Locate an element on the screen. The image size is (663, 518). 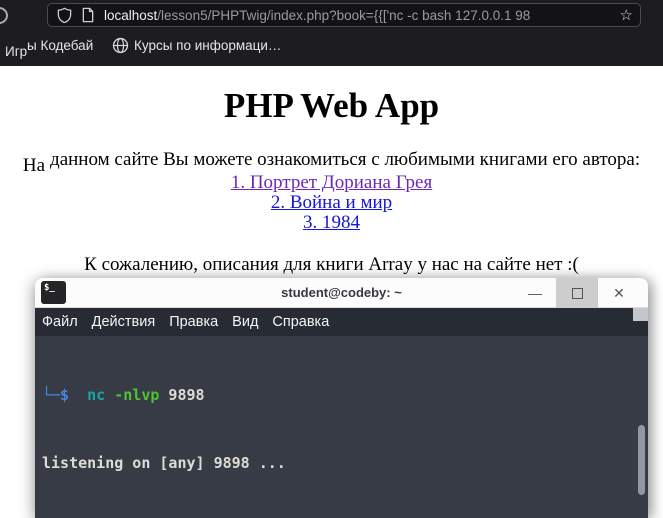
menu-edit: Правка is located at coordinates (193, 322).